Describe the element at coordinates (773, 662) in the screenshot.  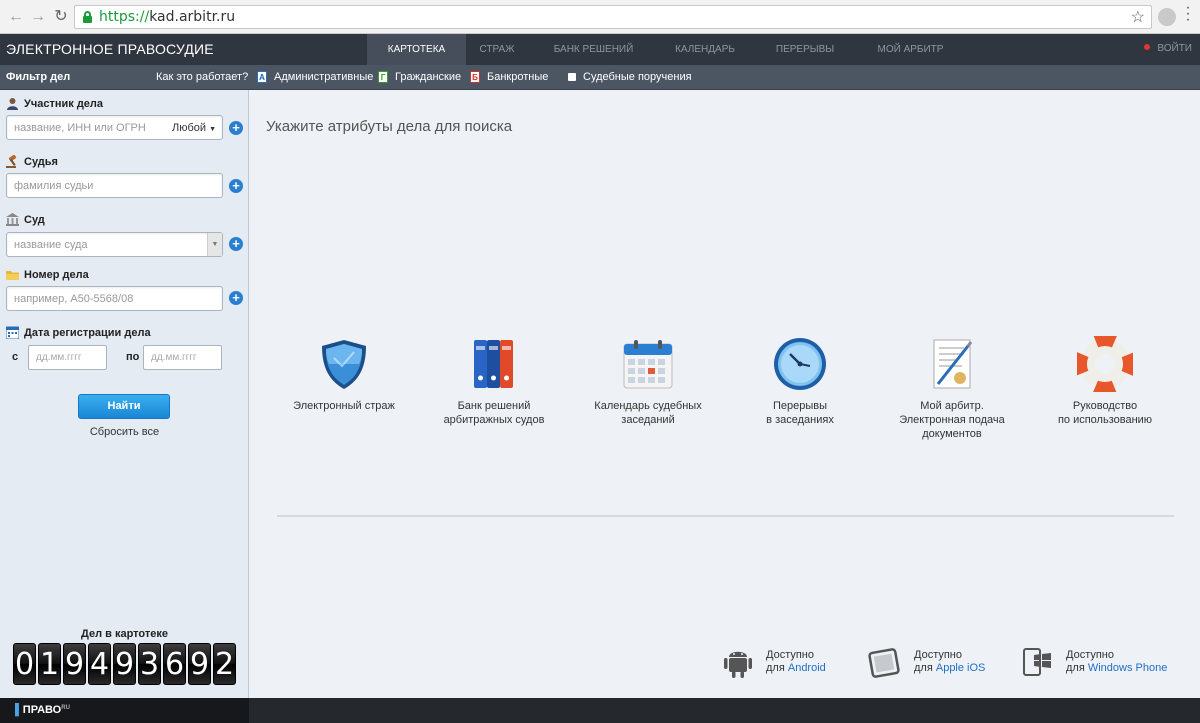
I see `platform-android: Доступно для Android` at that location.